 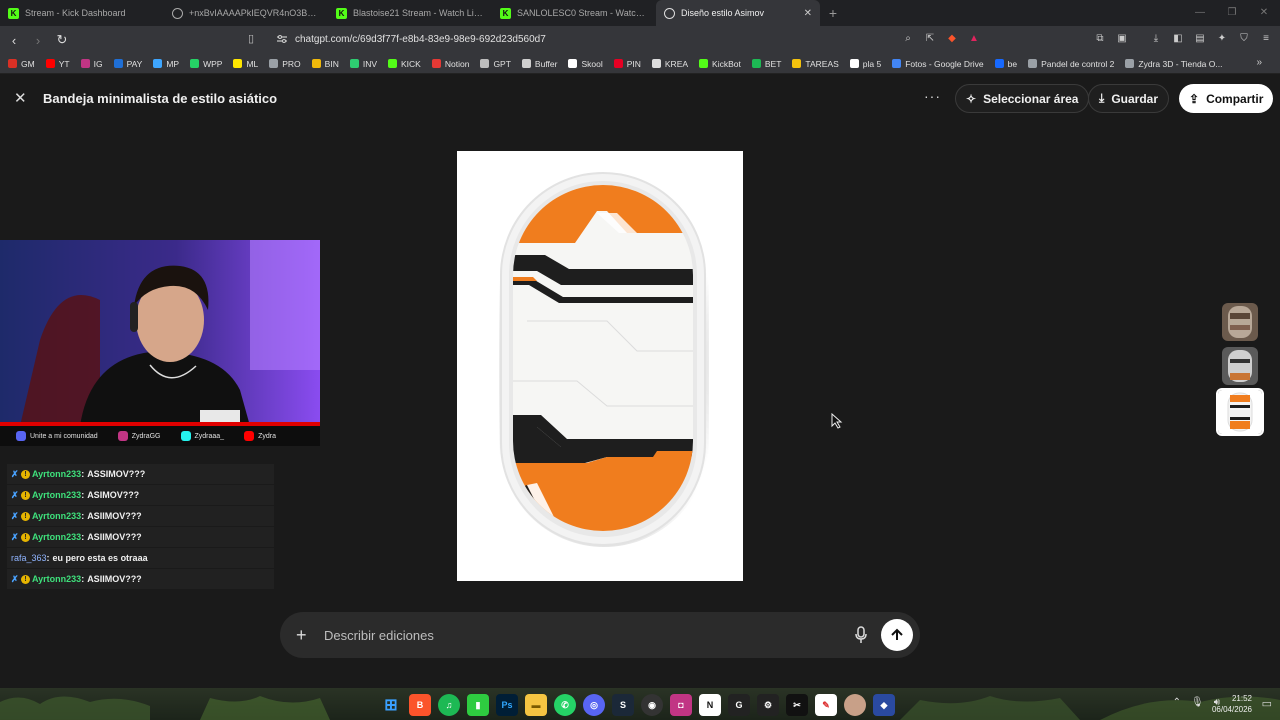 What do you see at coordinates (206, 64) in the screenshot?
I see `bookmark-item: WPP` at bounding box center [206, 64].